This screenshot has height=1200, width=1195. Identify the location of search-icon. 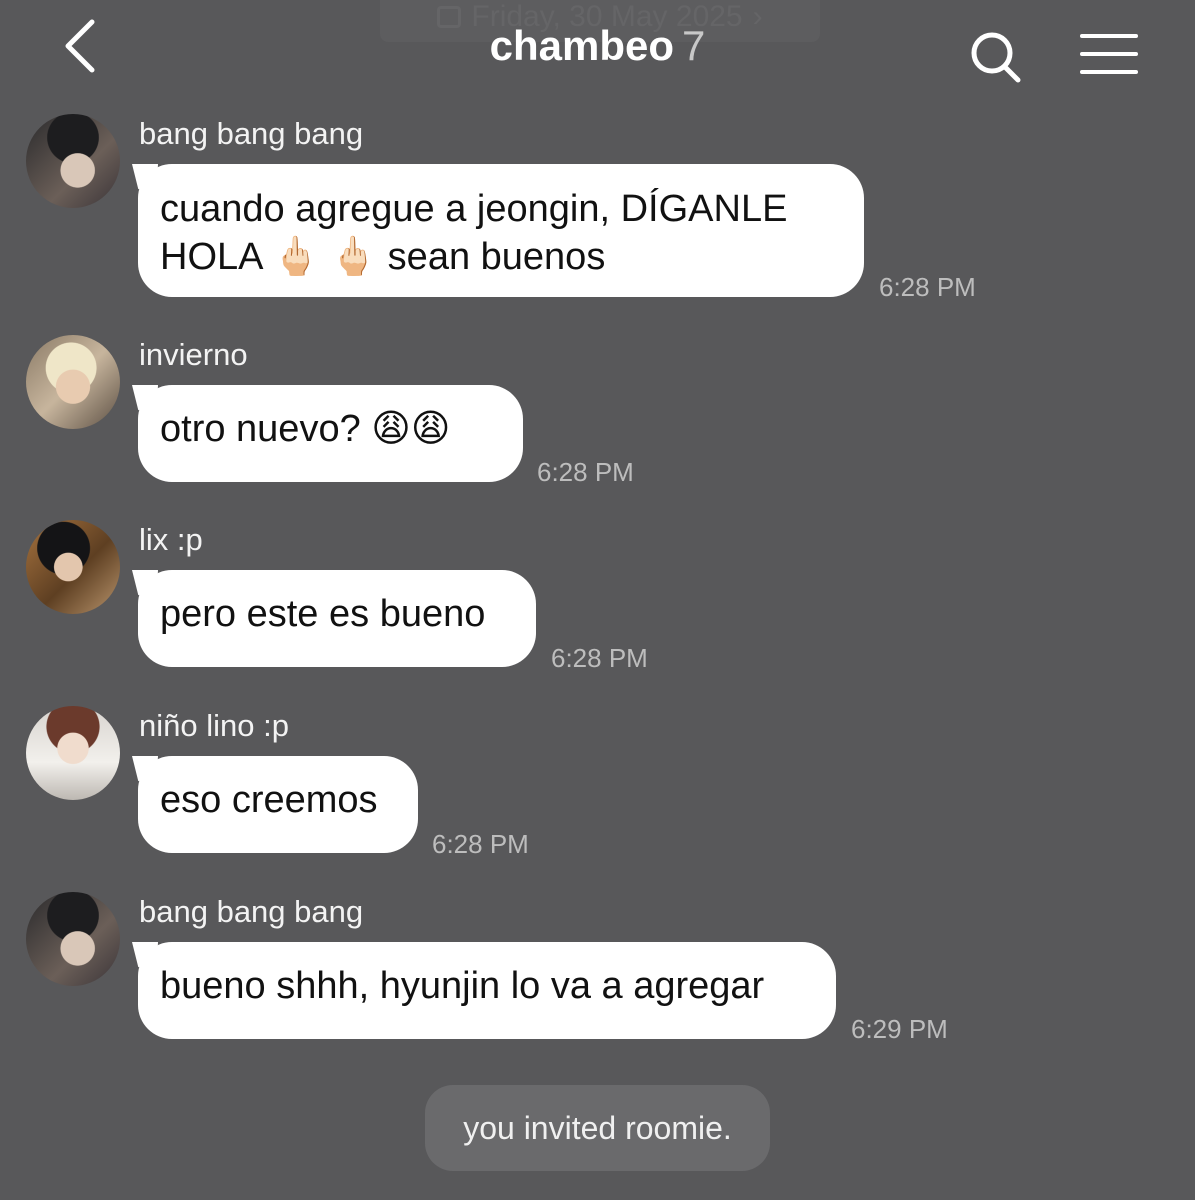
(996, 57).